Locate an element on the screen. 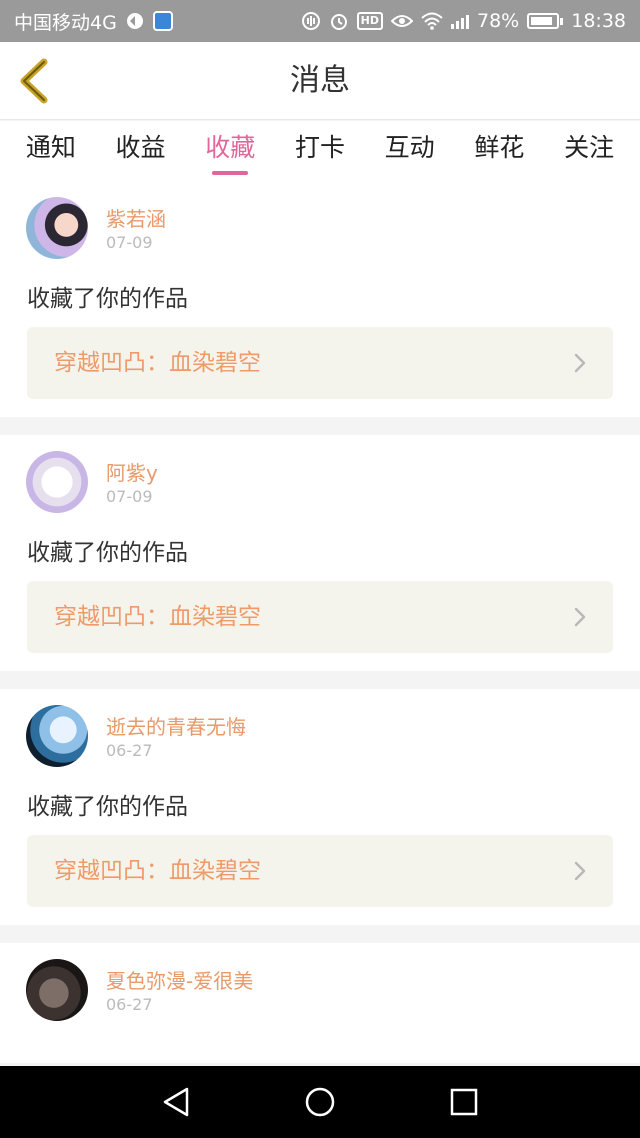 The image size is (640, 1138). nav-recents-icon is located at coordinates (464, 1102).